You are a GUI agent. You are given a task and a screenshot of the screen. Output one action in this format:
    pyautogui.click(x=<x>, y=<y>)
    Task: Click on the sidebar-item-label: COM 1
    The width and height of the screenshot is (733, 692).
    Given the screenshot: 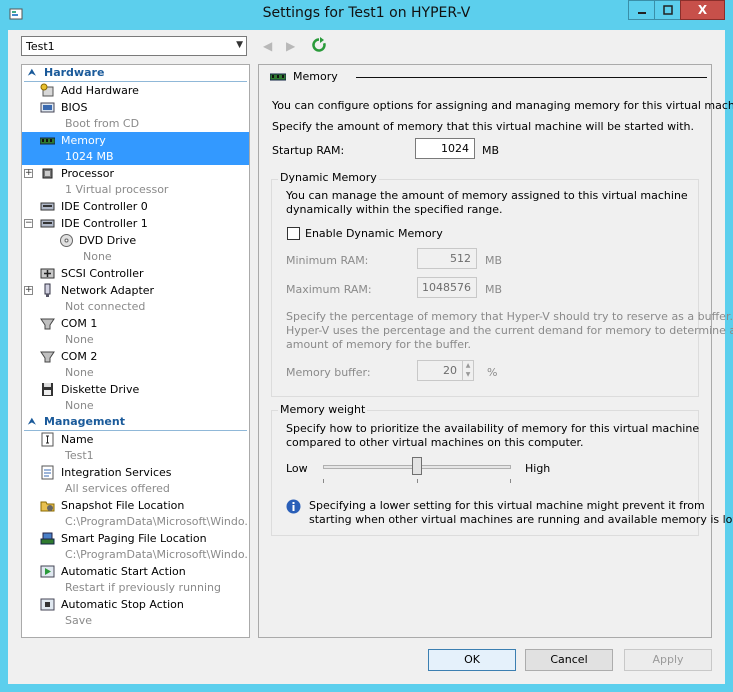 What is the action you would take?
    pyautogui.click(x=79, y=323)
    